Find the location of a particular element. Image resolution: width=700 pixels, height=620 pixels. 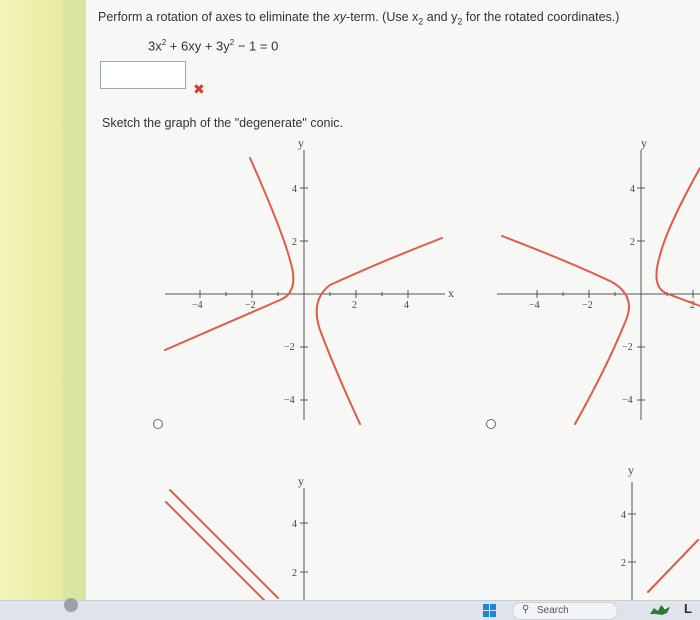

windows-start-icon is located at coordinates (490, 611).